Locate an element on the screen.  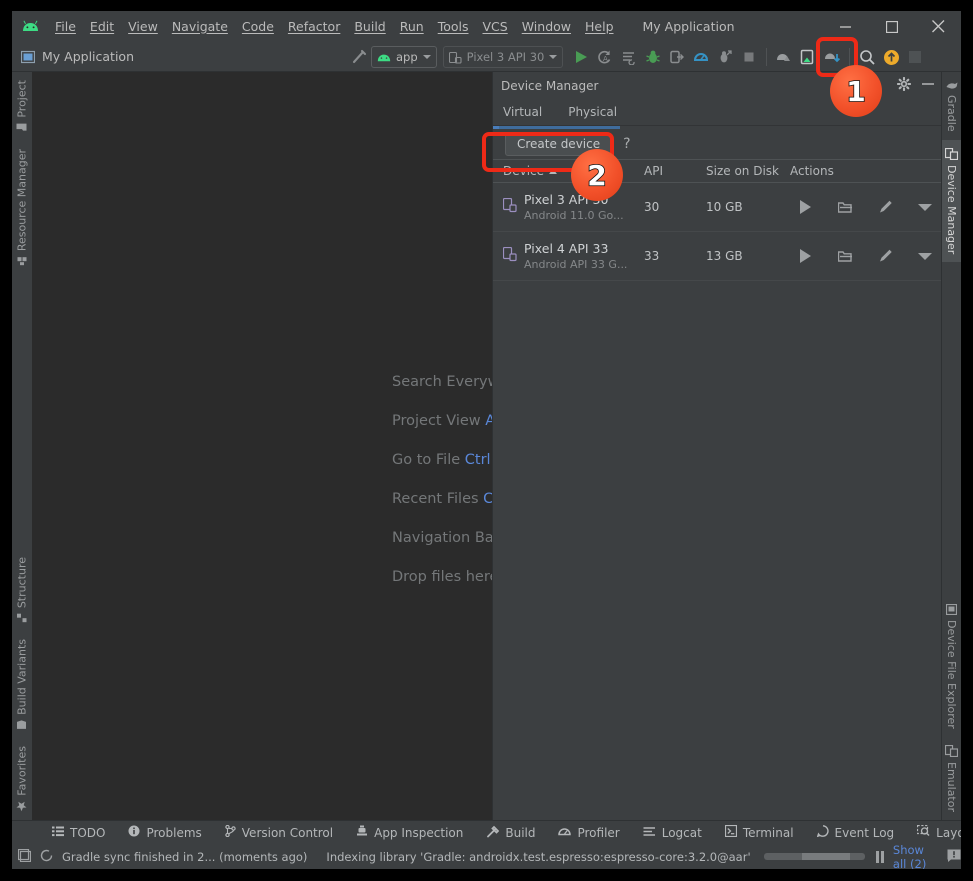
menu-refactor-label: Refactor is located at coordinates (314, 26).